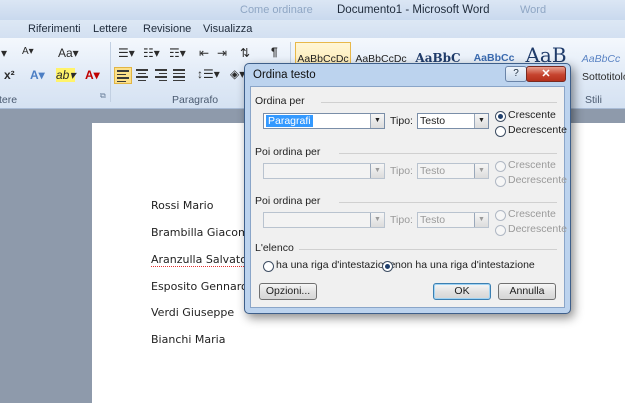 This screenshot has height=403, width=625. What do you see at coordinates (603, 77) in the screenshot?
I see `style-subtitle-label: Sottotitolo` at bounding box center [603, 77].